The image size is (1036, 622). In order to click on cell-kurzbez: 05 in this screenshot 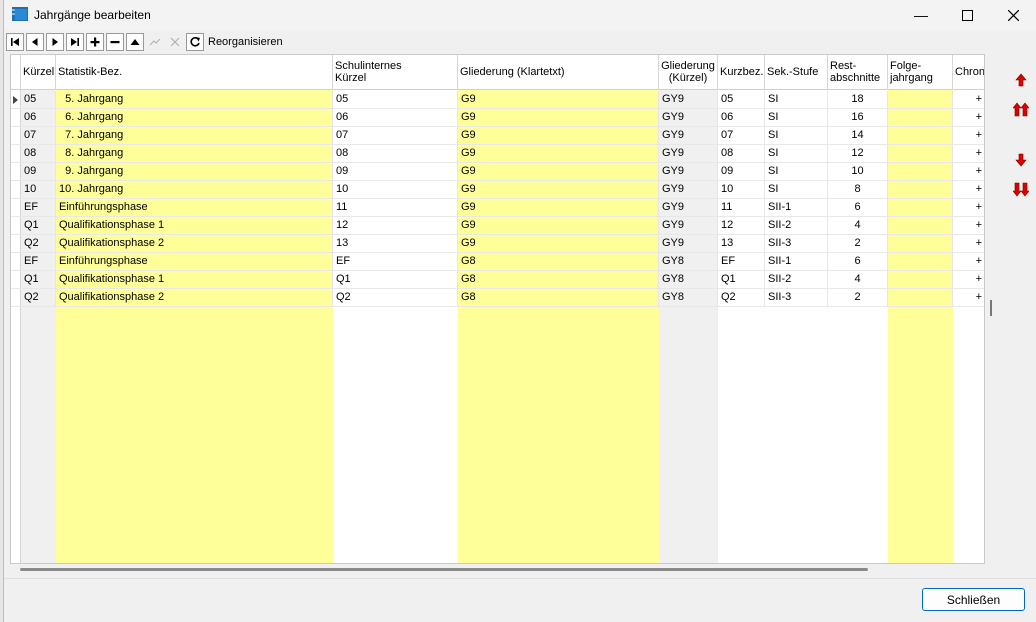, I will do `click(741, 100)`.